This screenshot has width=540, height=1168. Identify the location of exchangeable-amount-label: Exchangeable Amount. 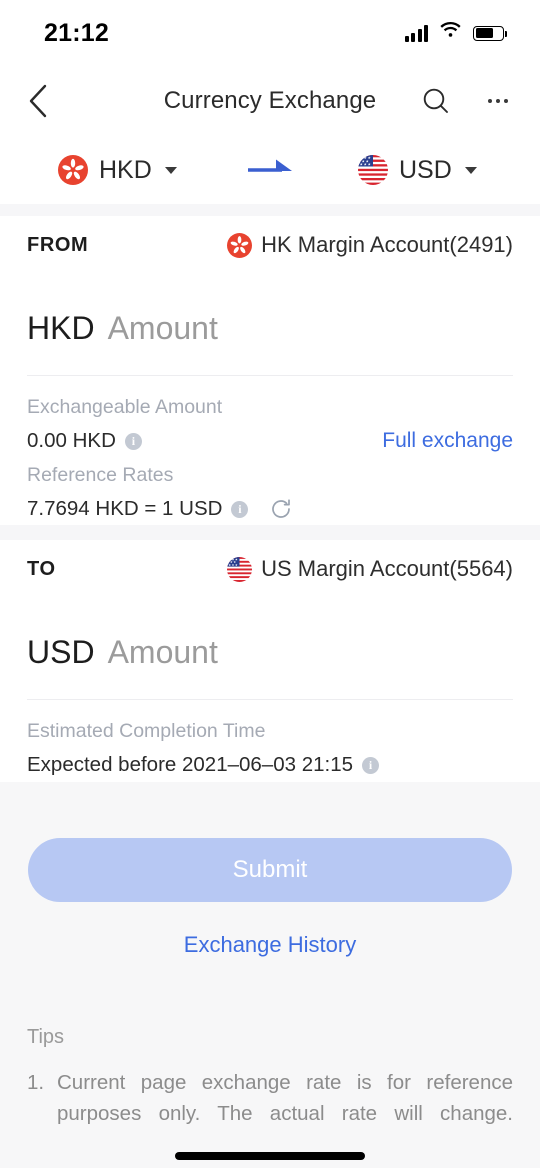
(125, 407).